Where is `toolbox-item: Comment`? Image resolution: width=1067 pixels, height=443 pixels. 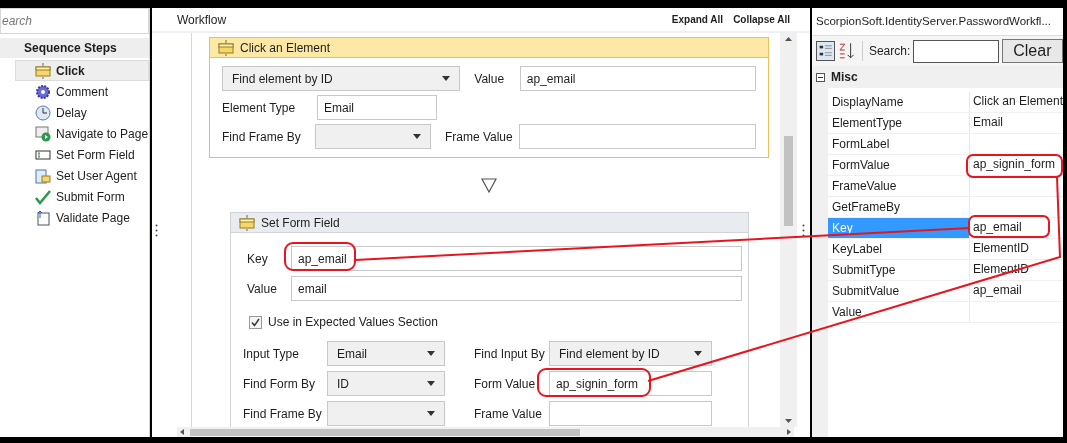 toolbox-item: Comment is located at coordinates (82, 91).